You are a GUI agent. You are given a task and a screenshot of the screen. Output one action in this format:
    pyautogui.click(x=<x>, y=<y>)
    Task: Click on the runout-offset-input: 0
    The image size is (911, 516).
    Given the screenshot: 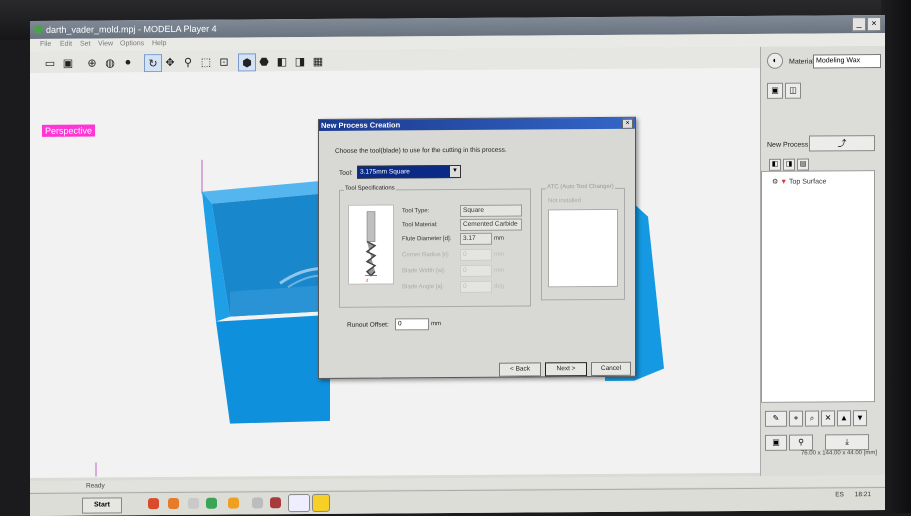 What is the action you would take?
    pyautogui.click(x=412, y=324)
    